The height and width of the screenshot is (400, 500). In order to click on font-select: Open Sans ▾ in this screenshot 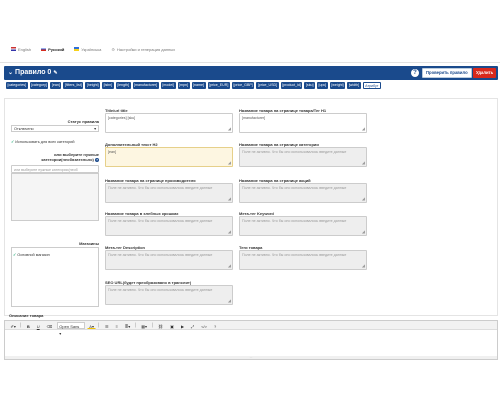, I will do `click(70, 328)`.